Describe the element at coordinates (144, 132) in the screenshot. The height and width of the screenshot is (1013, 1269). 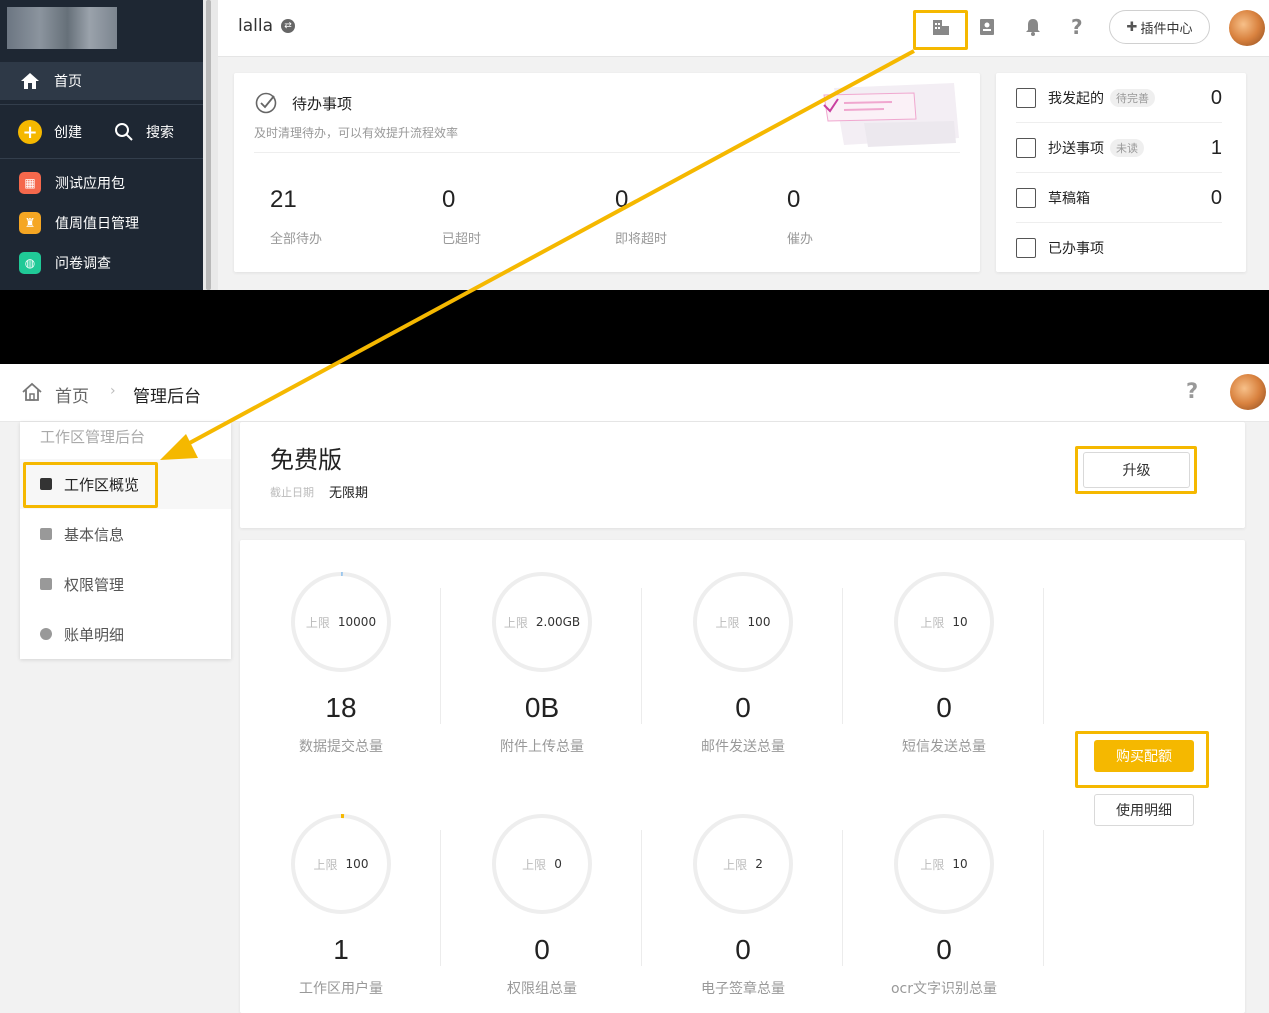
I see `search-button: 搜索` at that location.